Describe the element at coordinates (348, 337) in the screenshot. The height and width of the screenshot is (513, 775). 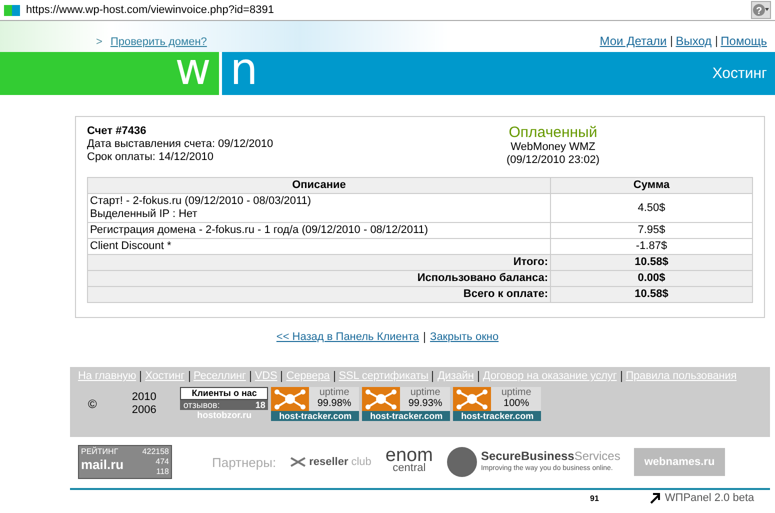
I see `action-link: << Назад в Панель Клиента` at that location.